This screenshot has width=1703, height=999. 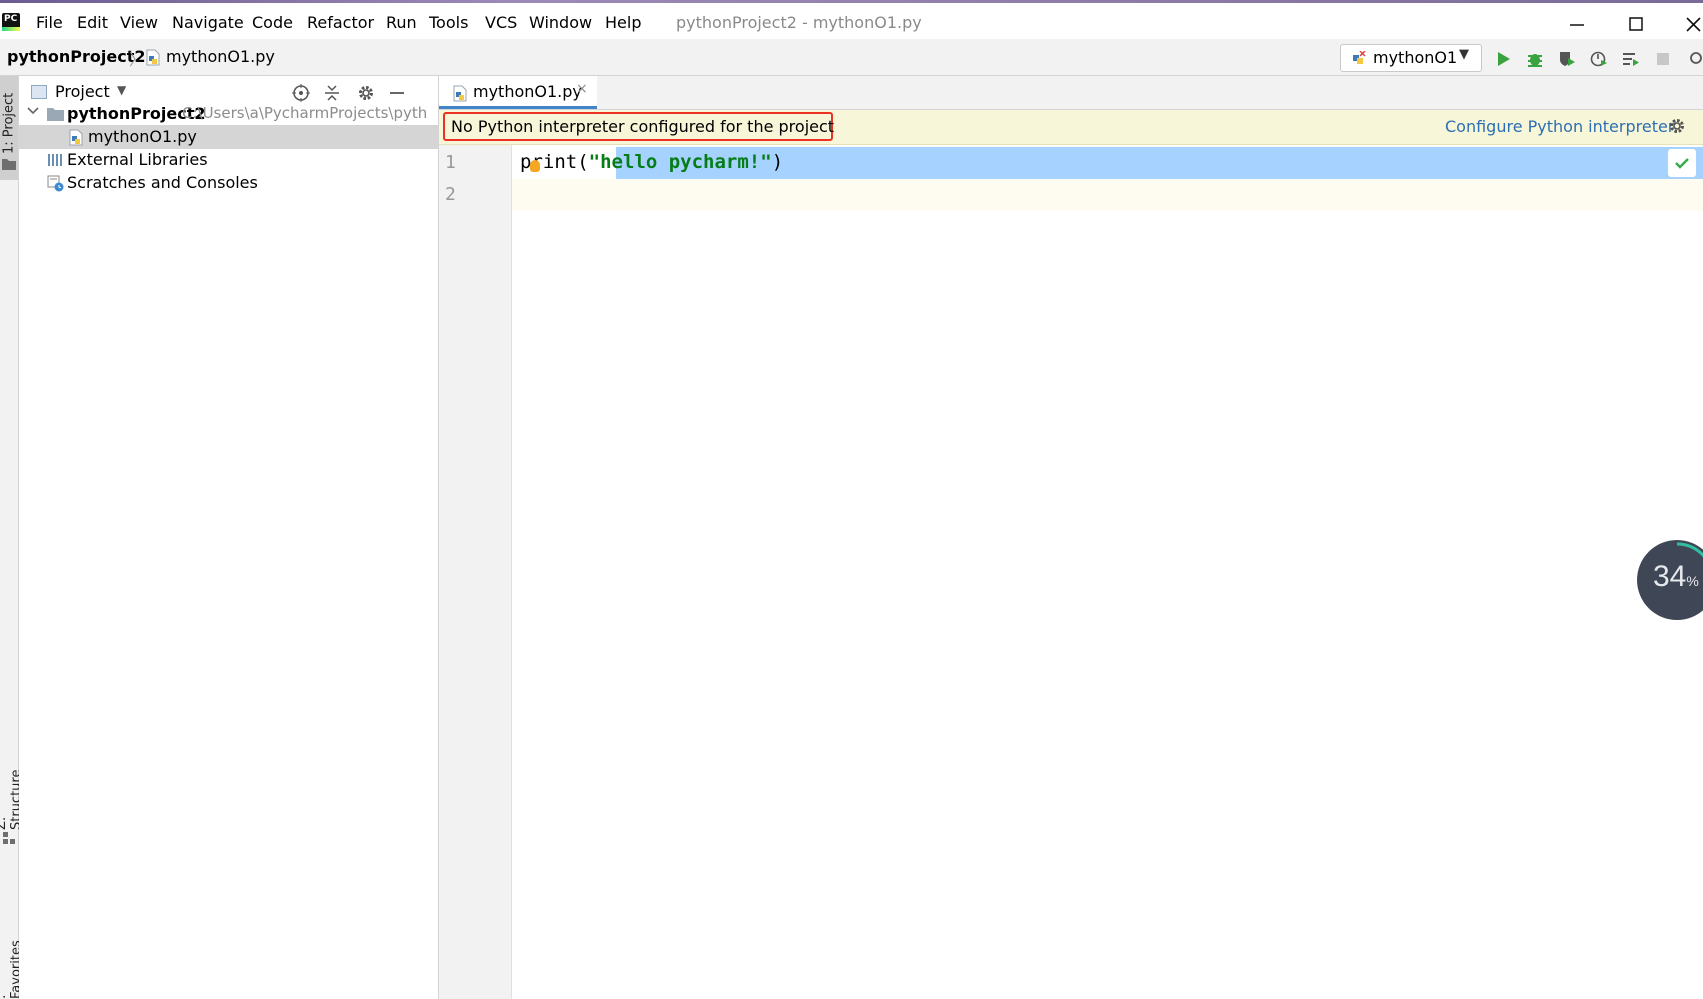 I want to click on tool-window-project-tab: 1: Project, so click(x=9, y=128).